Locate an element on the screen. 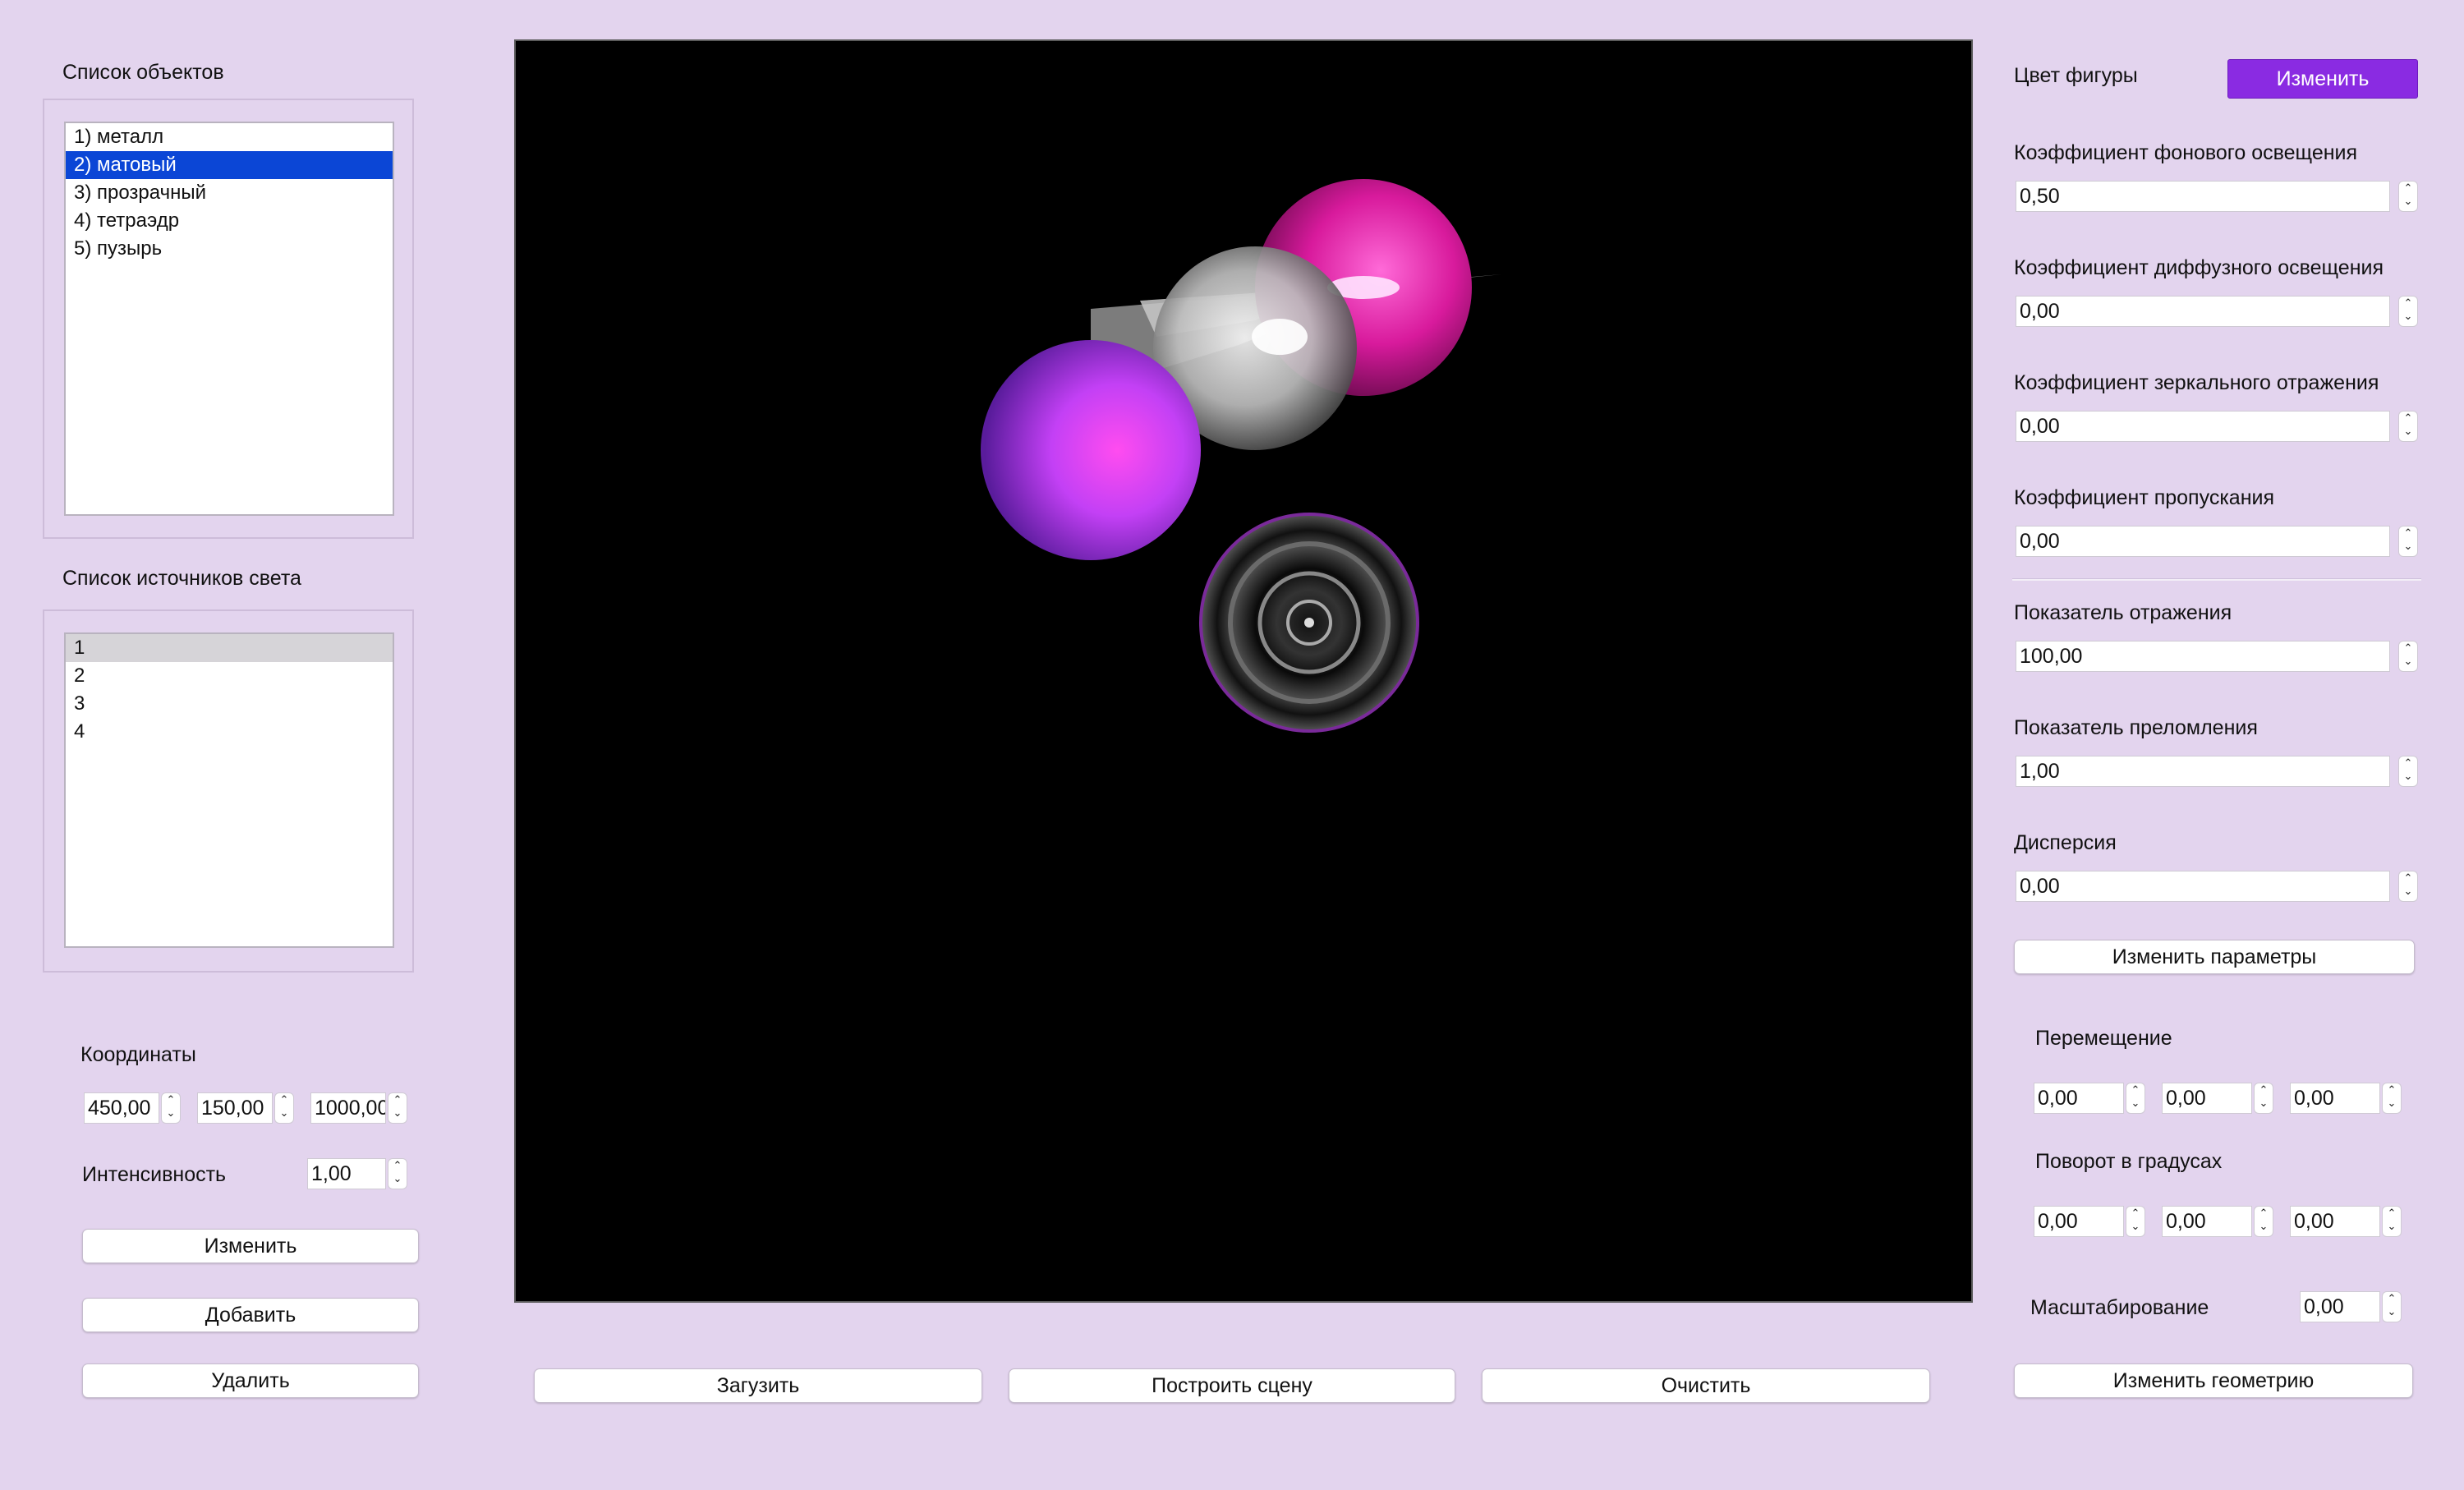 This screenshot has width=2464, height=1490. light-z-spinbox: 1000,00 ⌃ ⌄ is located at coordinates (358, 1108).